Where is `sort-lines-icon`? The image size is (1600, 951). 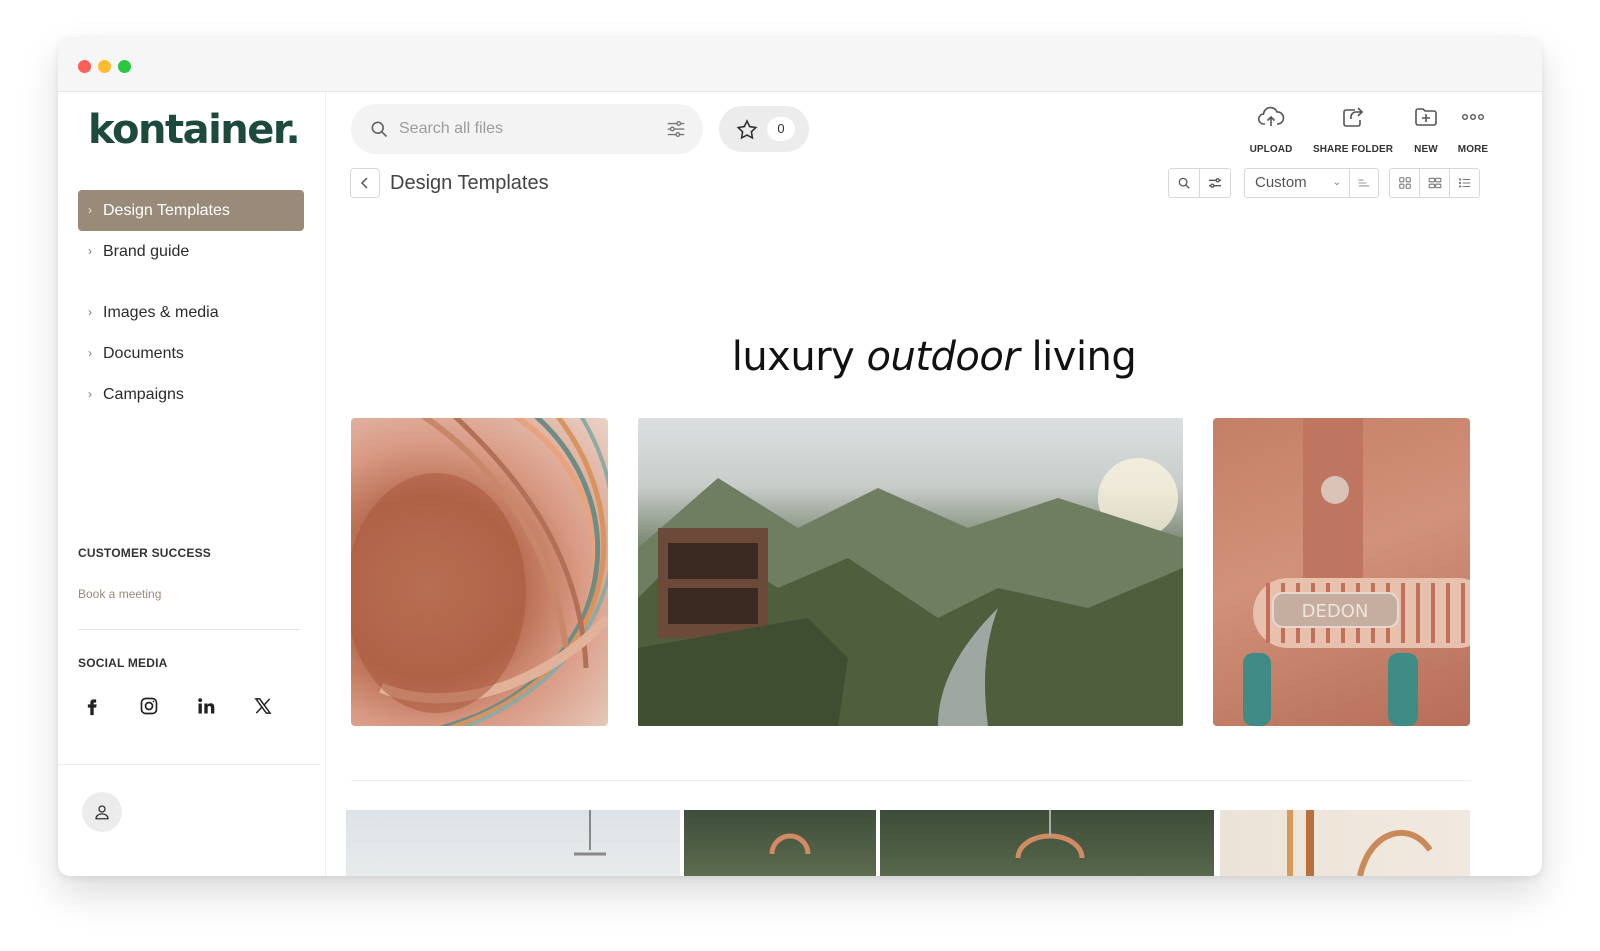
sort-lines-icon is located at coordinates (1364, 183).